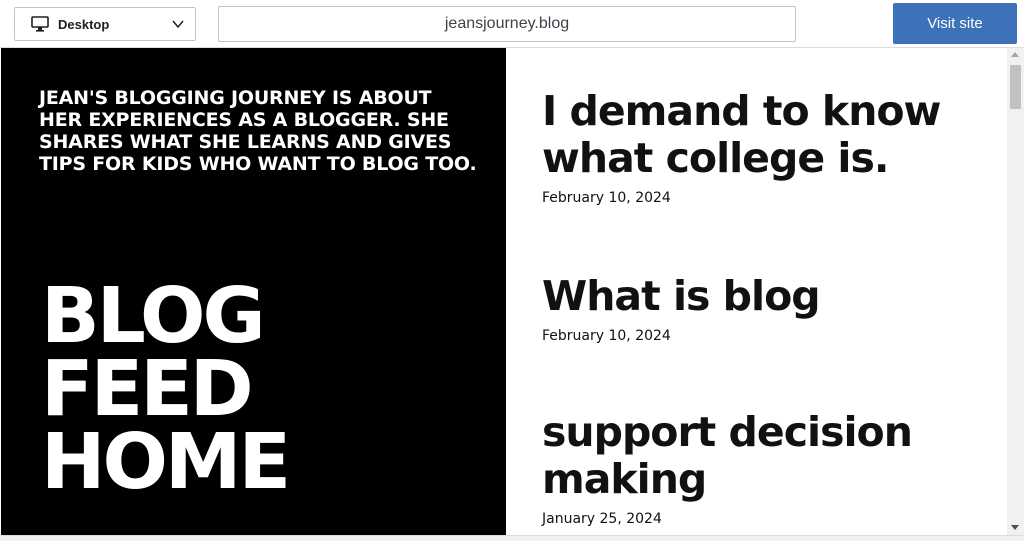 The width and height of the screenshot is (1024, 541). Describe the element at coordinates (1015, 87) in the screenshot. I see `scrollbar-thumb` at that location.